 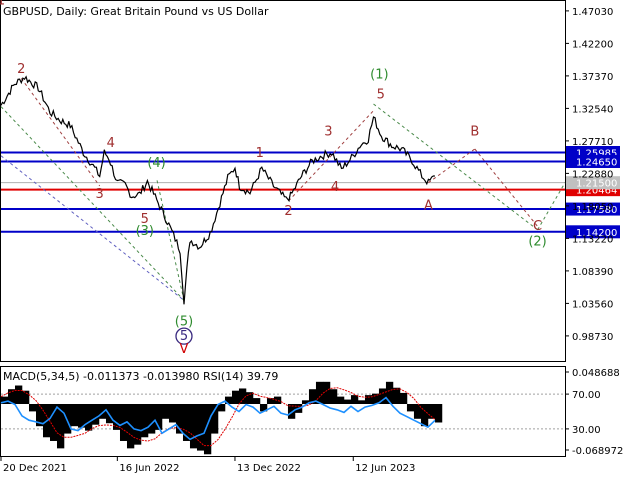 I want to click on wave-label: (5), so click(x=184, y=321).